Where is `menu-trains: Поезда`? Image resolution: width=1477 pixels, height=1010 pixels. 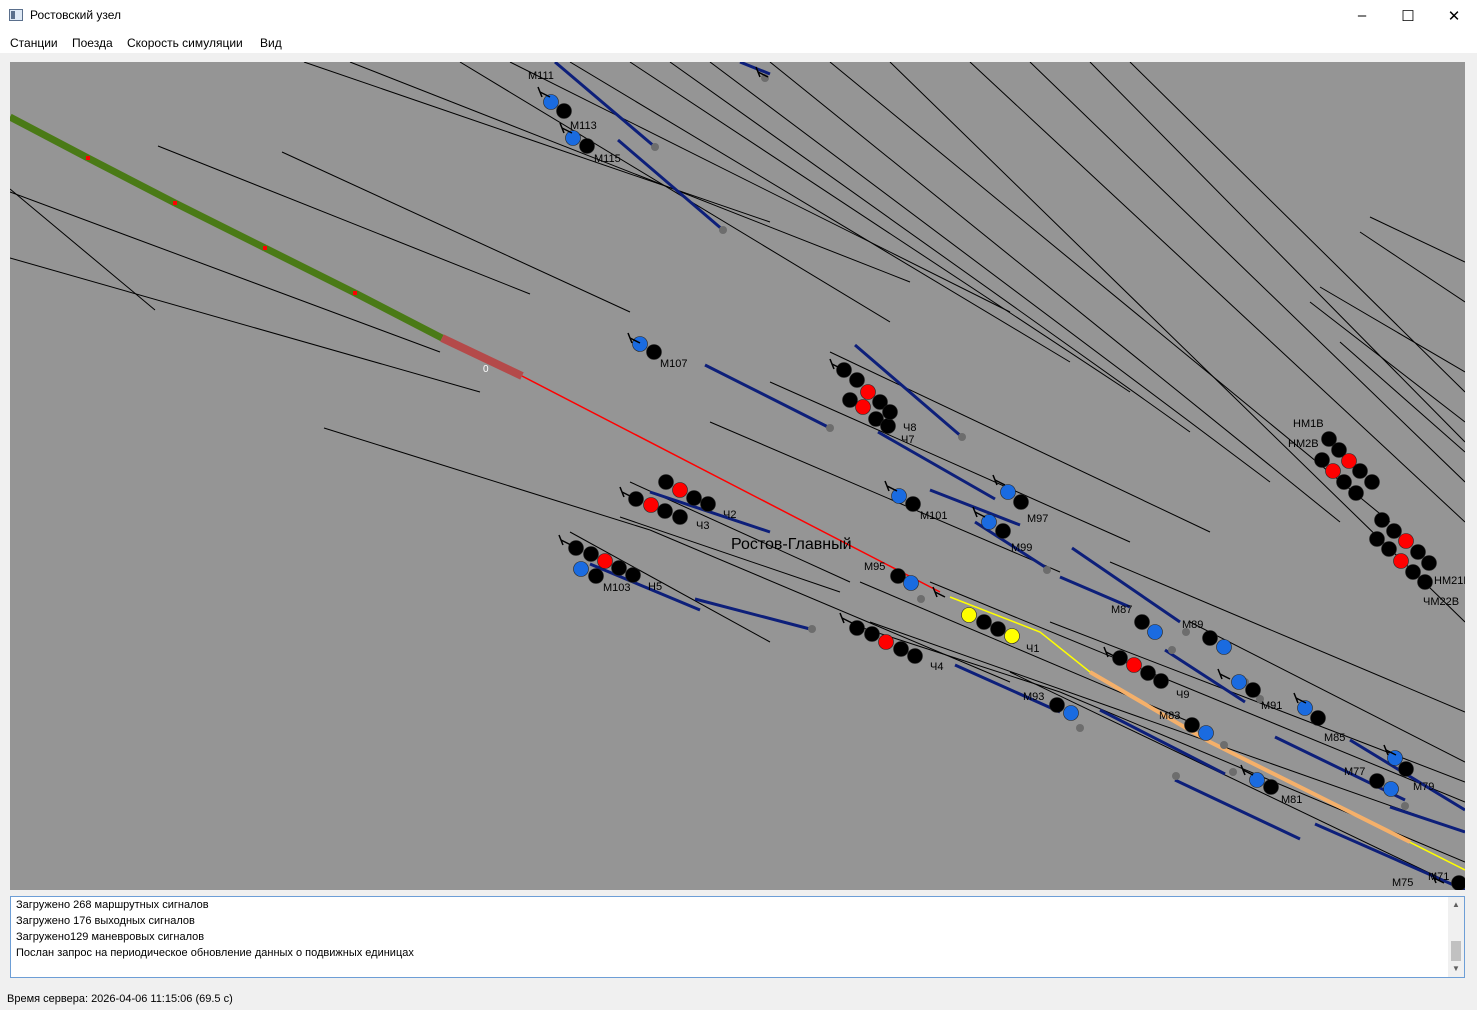 menu-trains: Поезда is located at coordinates (92, 43).